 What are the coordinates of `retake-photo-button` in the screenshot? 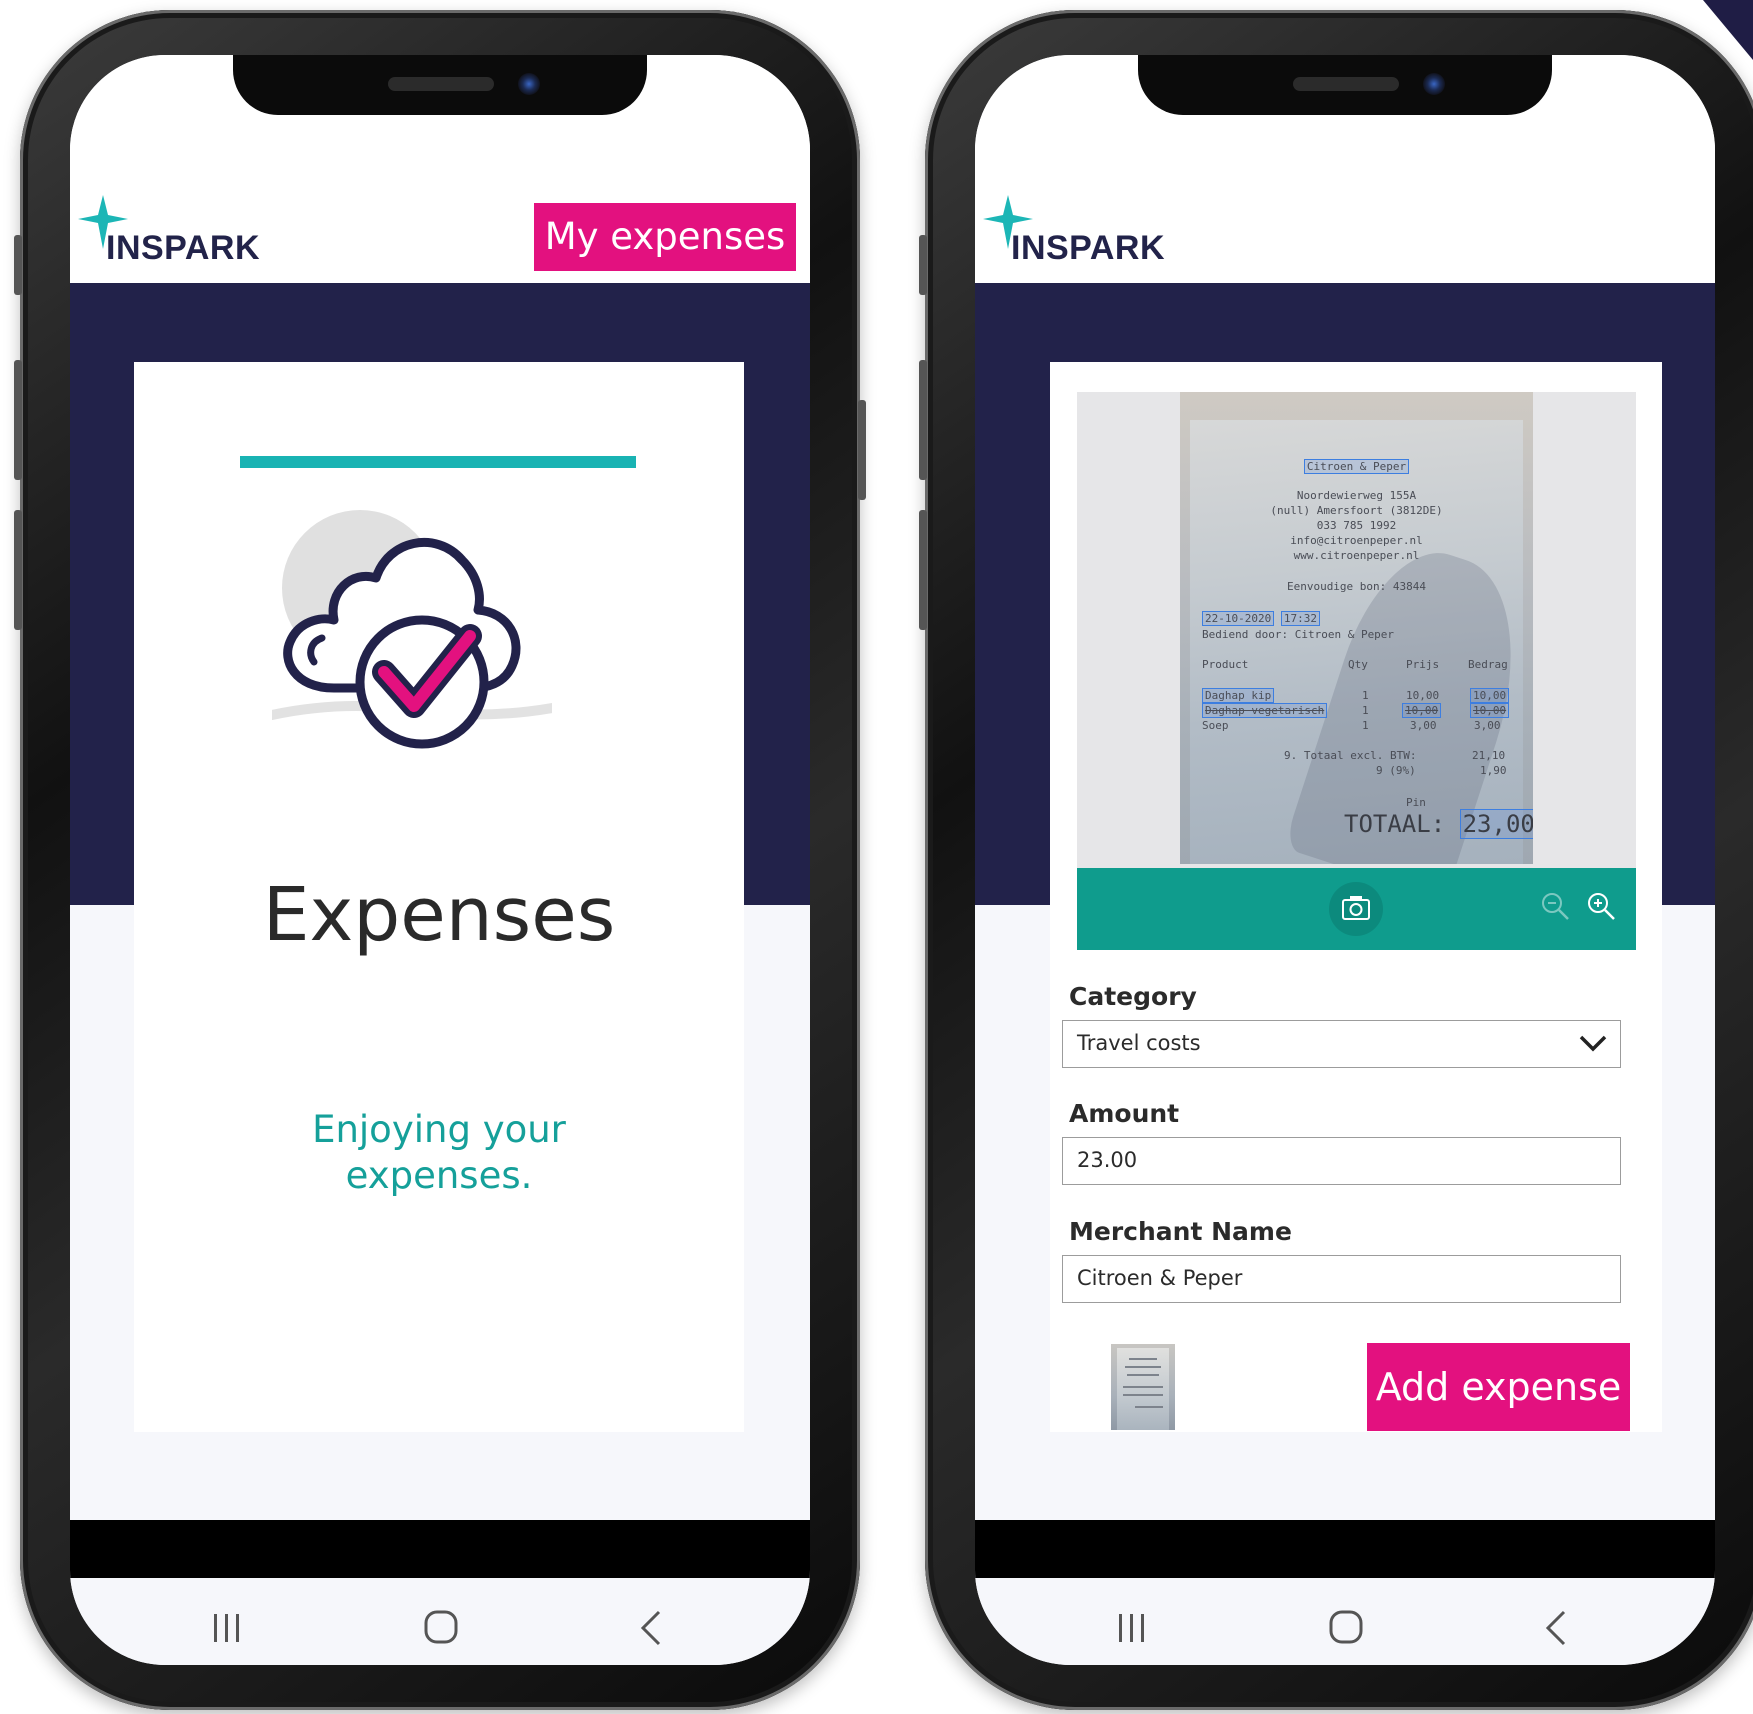 It's located at (1356, 909).